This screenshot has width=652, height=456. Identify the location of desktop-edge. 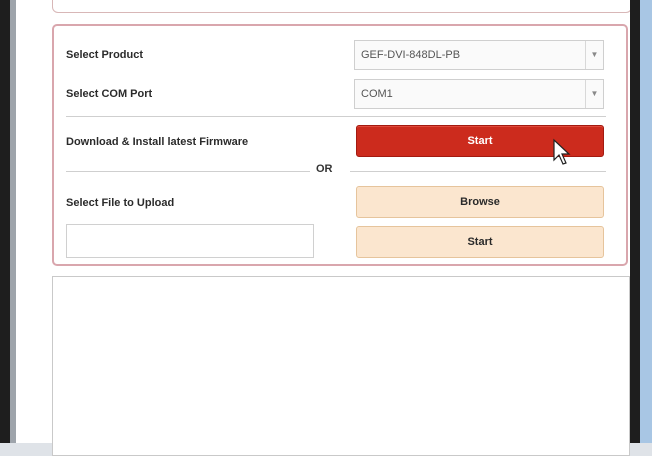
(646, 221).